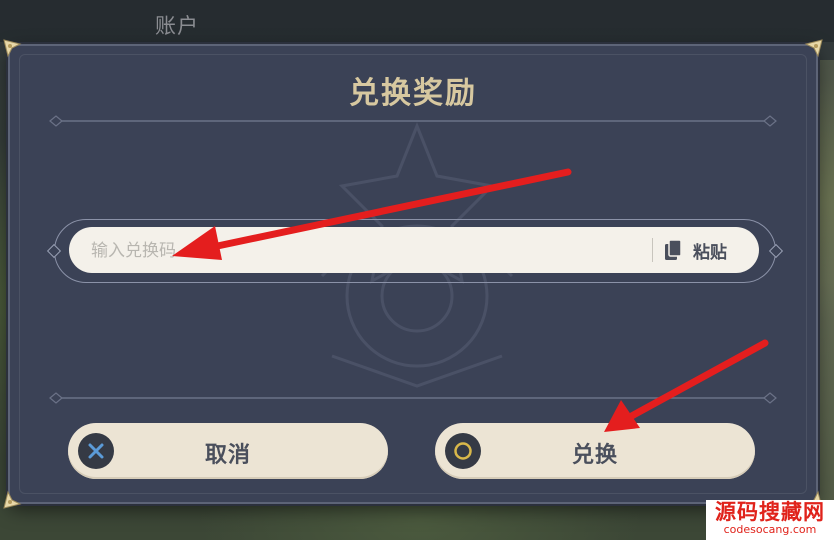 This screenshot has width=834, height=540. I want to click on site-watermark: 源码搜藏网 codesocang.com, so click(770, 520).